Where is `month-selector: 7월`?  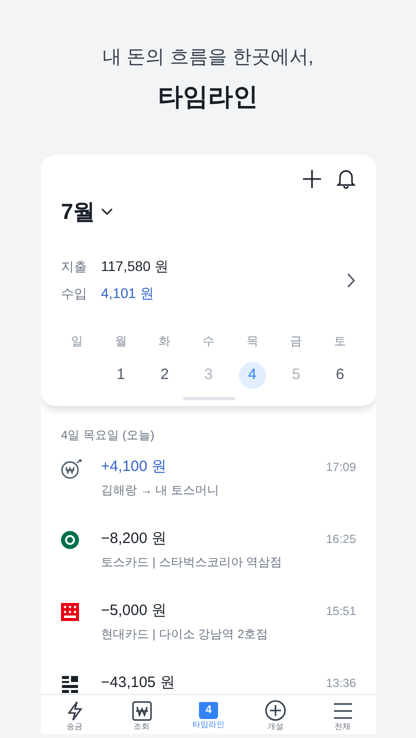 month-selector: 7월 is located at coordinates (87, 211).